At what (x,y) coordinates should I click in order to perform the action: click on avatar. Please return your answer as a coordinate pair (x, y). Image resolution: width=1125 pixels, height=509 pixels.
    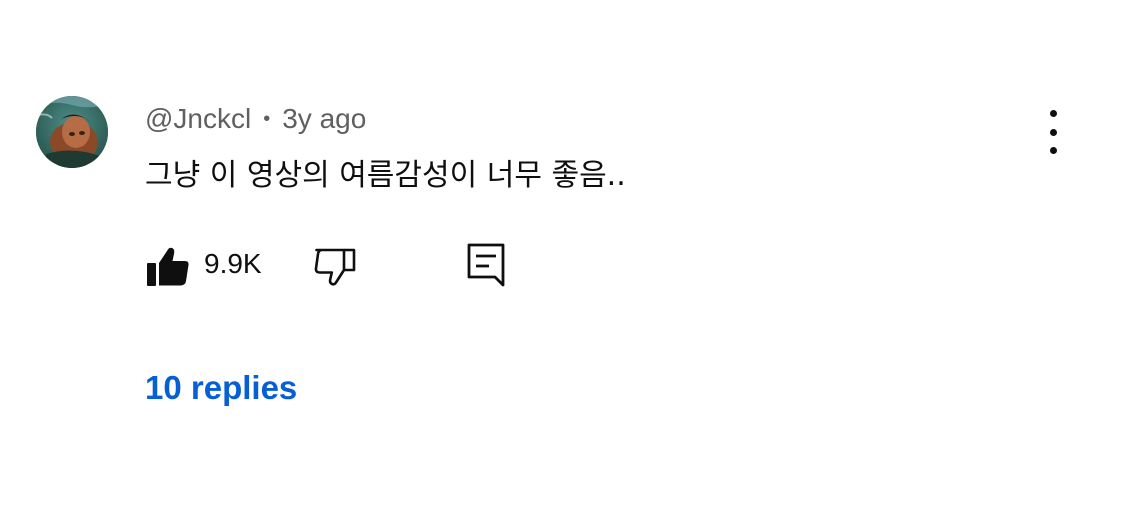
    Looking at the image, I should click on (72, 132).